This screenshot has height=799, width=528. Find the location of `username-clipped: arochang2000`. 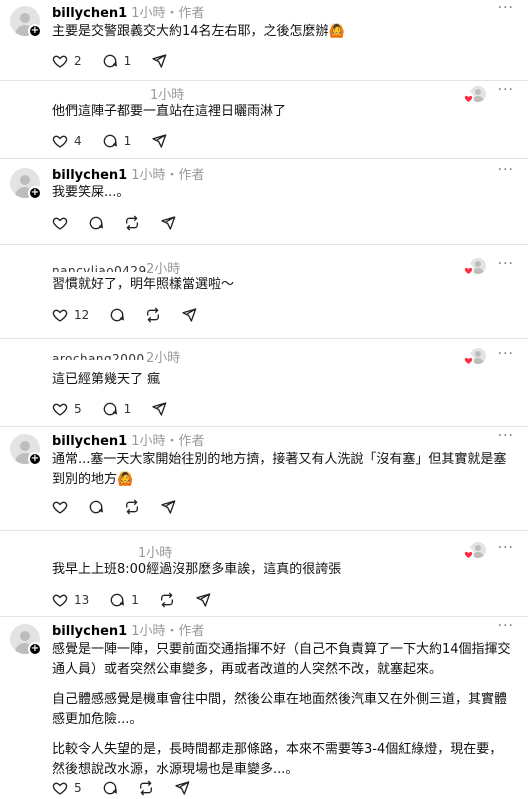

username-clipped: arochang2000 is located at coordinates (98, 356).